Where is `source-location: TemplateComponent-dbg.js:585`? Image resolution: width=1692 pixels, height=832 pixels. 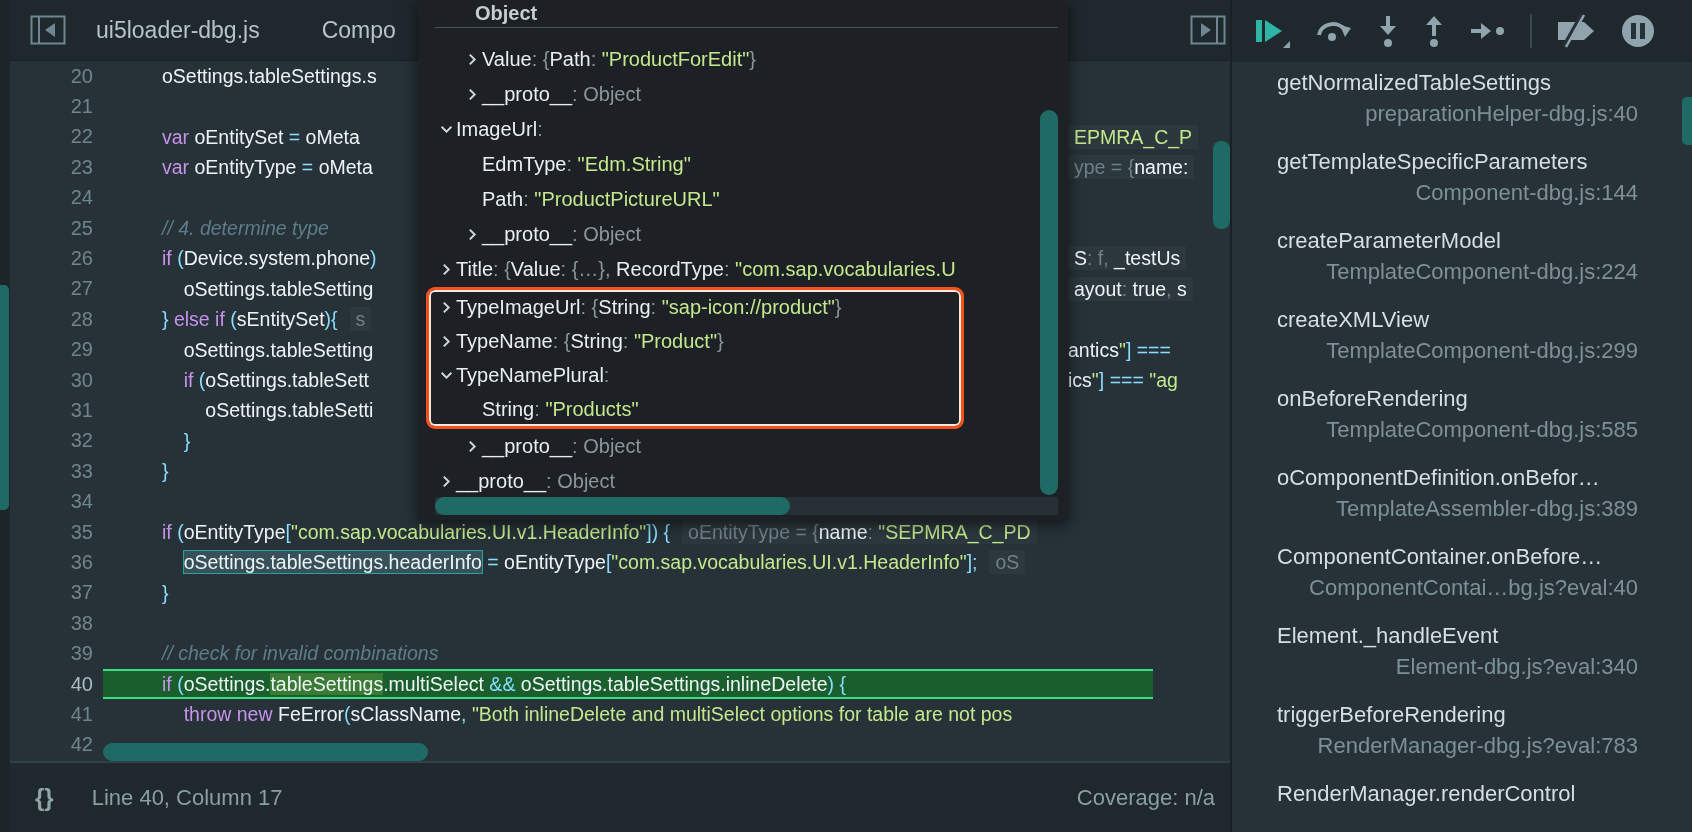
source-location: TemplateComponent-dbg.js:585 is located at coordinates (1481, 430).